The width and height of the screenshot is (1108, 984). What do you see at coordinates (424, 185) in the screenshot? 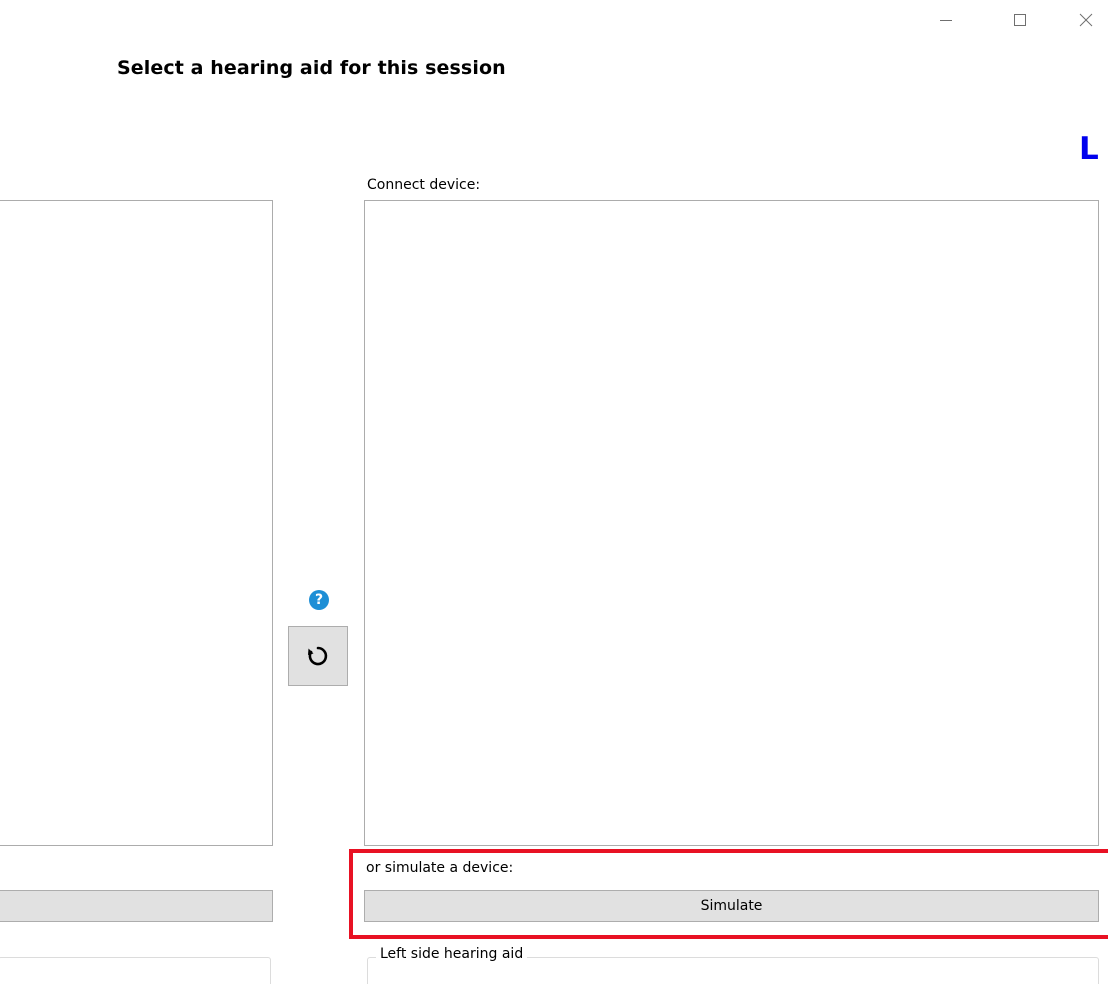
I see `connect-device-label: Connect device:` at bounding box center [424, 185].